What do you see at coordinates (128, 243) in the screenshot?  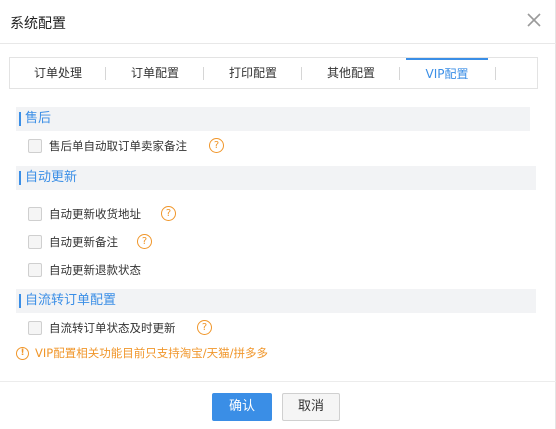 I see `option-auto-update-remark: 自动更新备注 ?` at bounding box center [128, 243].